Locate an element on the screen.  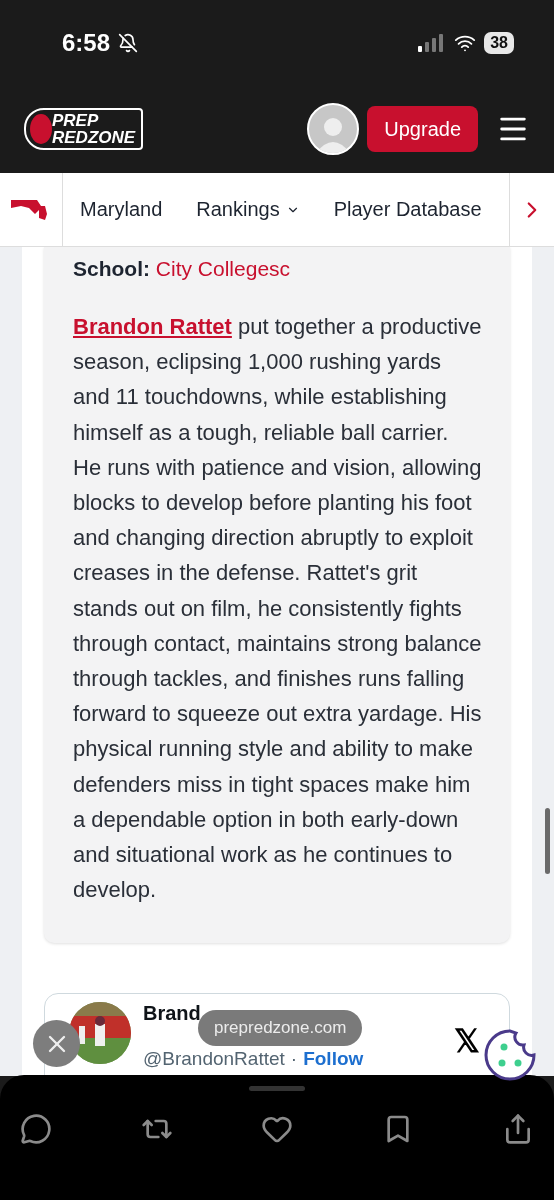
bell-off-icon is located at coordinates (128, 42).